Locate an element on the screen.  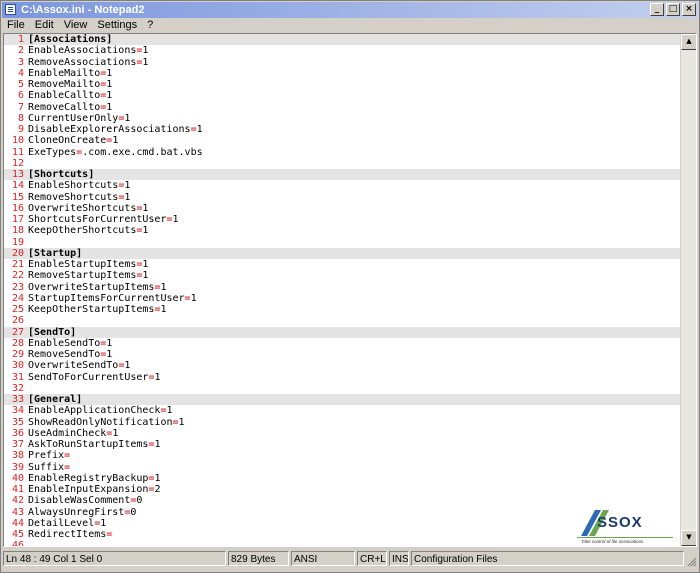
editor-line: 29 RemoveSendTo=1 is located at coordinates (342, 354).